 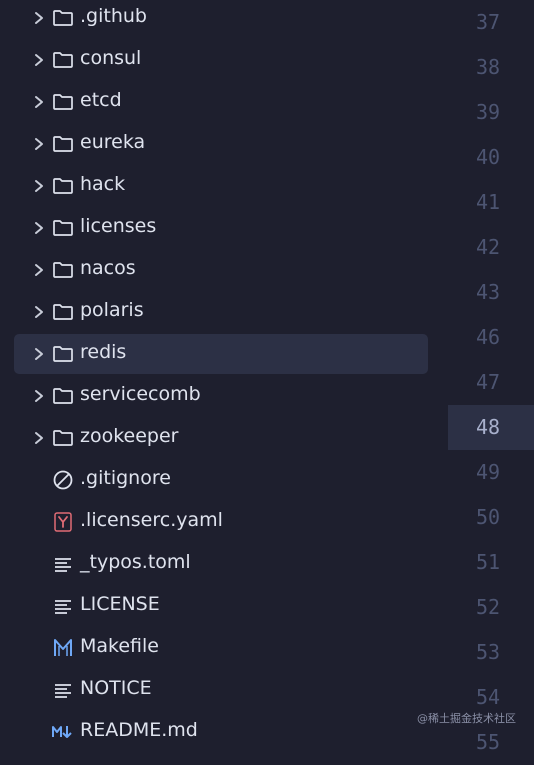 I want to click on tree-item-readme-file: README.md, so click(x=221, y=732).